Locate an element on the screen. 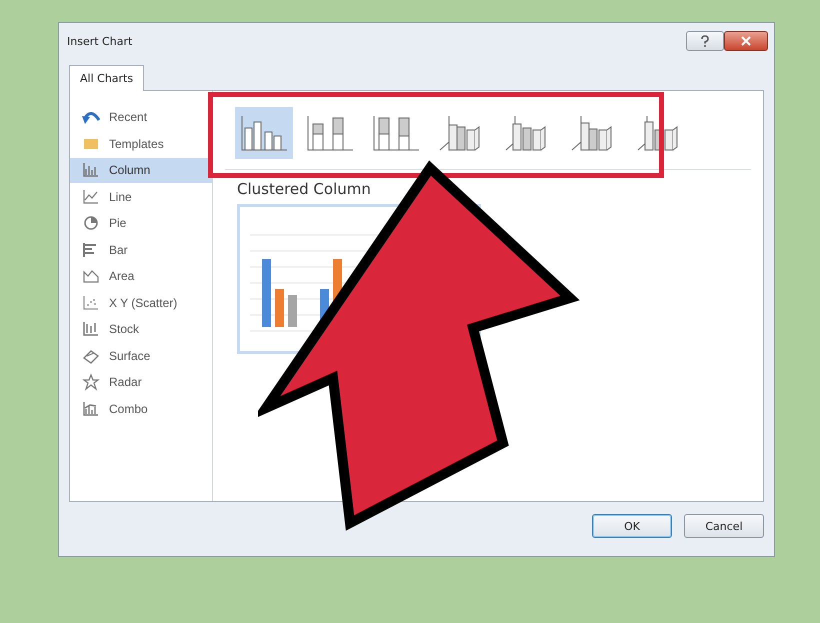  sidebar-item: Radar is located at coordinates (141, 382).